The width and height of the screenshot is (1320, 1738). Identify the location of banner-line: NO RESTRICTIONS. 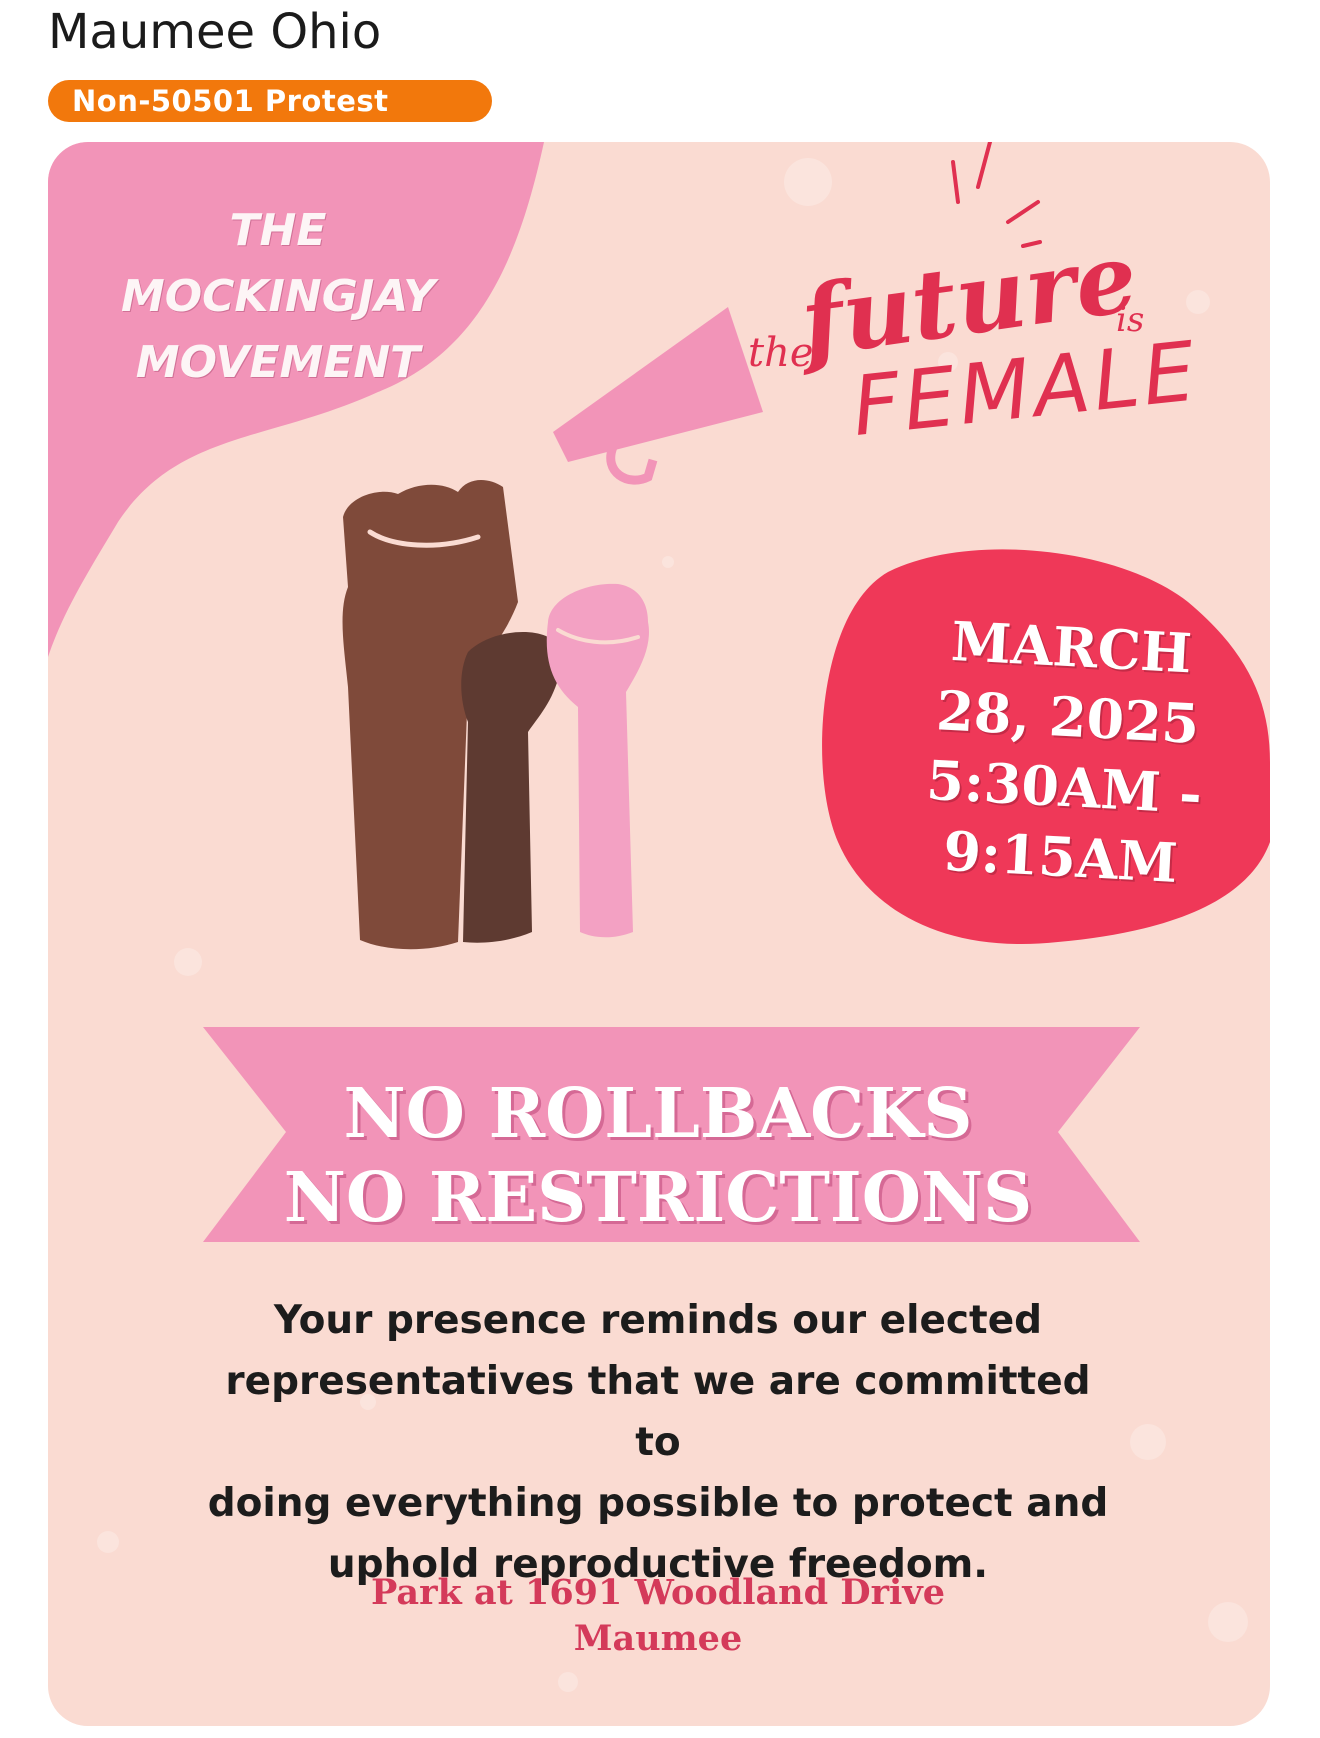
(658, 1198).